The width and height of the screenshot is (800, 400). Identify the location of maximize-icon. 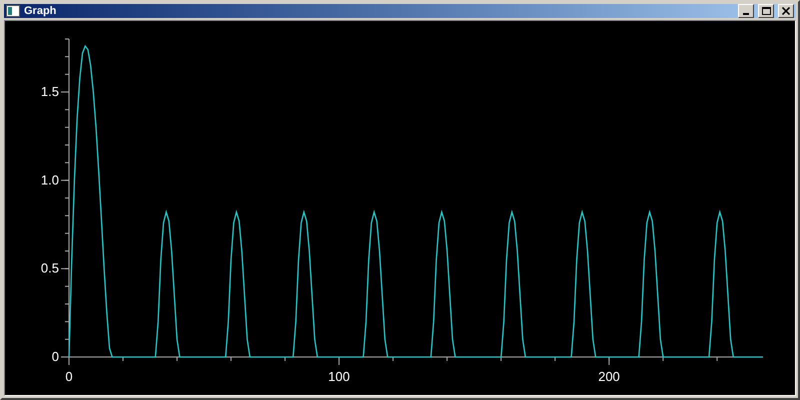
(766, 11).